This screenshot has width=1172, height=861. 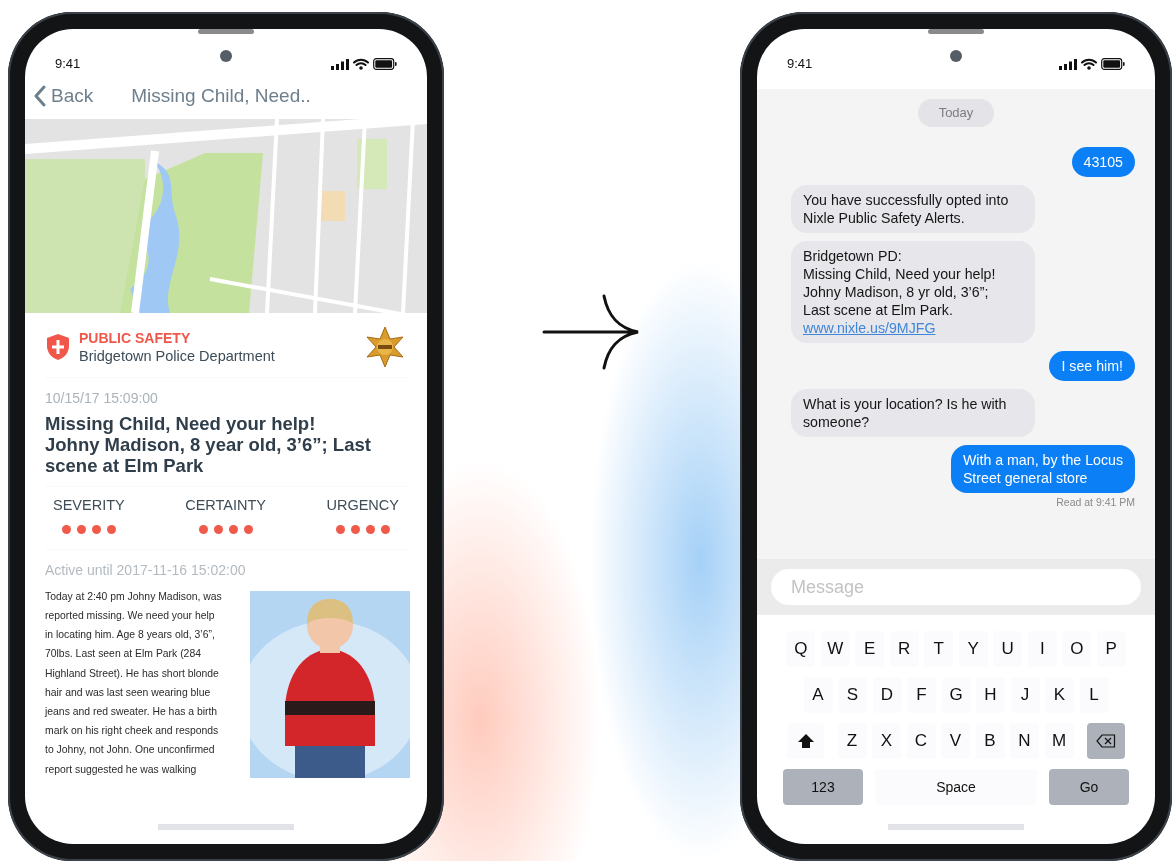 What do you see at coordinates (134, 683) in the screenshot?
I see `alert-description: Today at 2:40 pm Johny Madison, was reported missing. We need your help in locating him. Age 8 years old, 3’6”, 70lbs. Last seen at Elm Park (284 Highland Street). He has short blonde hair and was last seen wearing blue jeans and red sweater. He has a birth mark on his right cheek and responds to Johny, not John. One unconfirmed report suggested he was walking` at bounding box center [134, 683].